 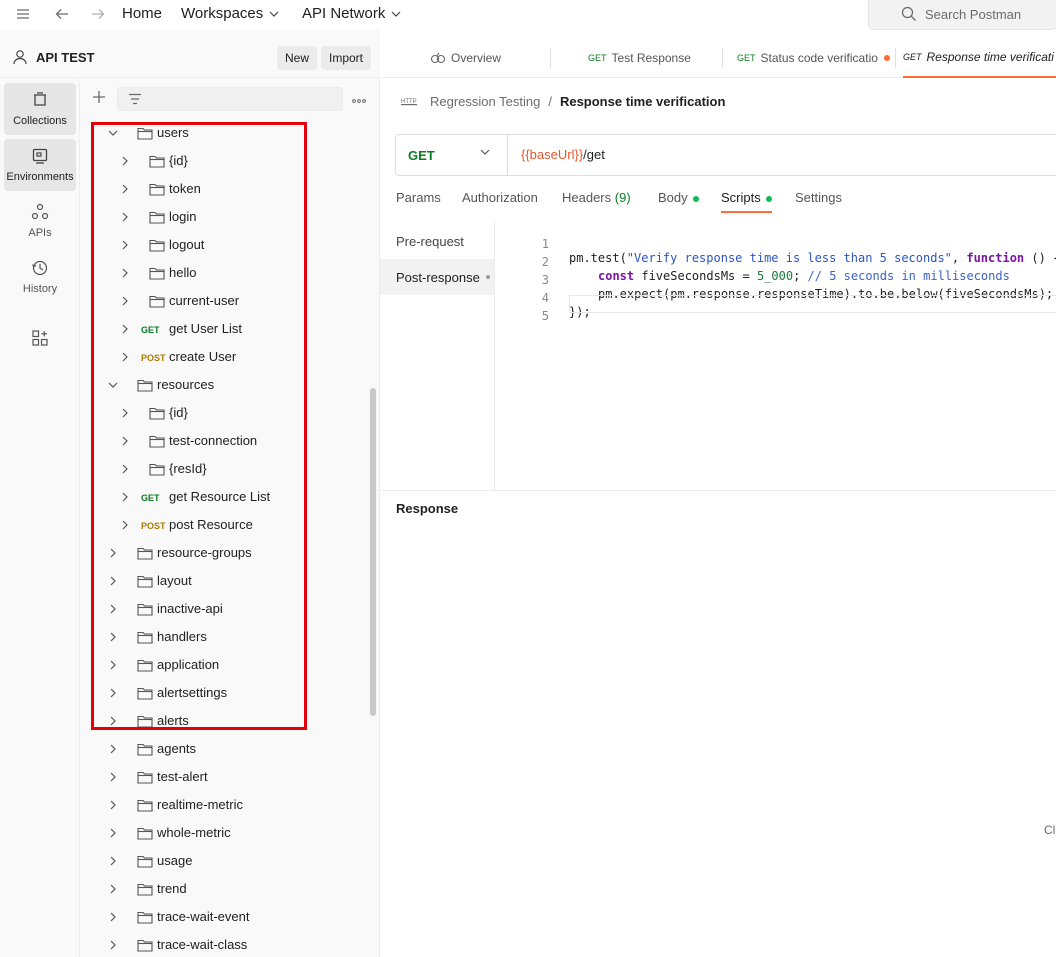 I want to click on breadcrumb-parent: Regression Testing, so click(x=485, y=101).